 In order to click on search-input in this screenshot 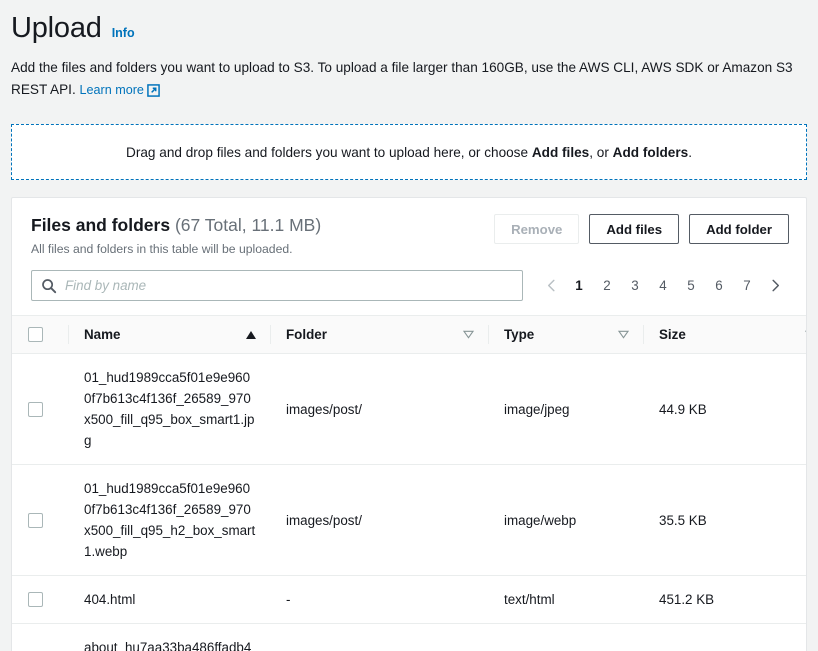, I will do `click(283, 285)`.